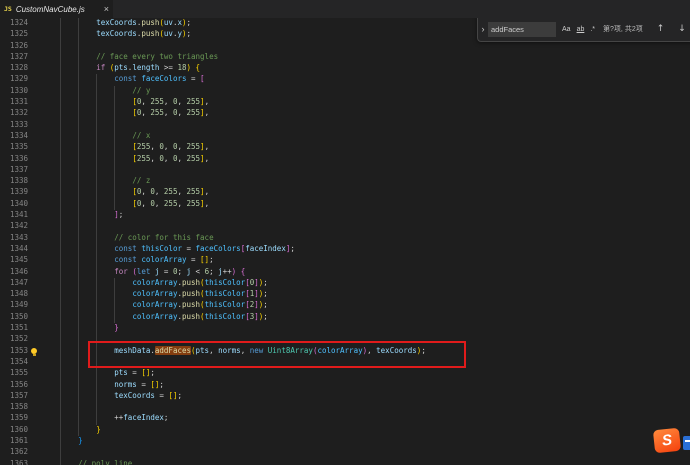 This screenshot has width=690, height=465. I want to click on code-line: 1342, so click(345, 226).